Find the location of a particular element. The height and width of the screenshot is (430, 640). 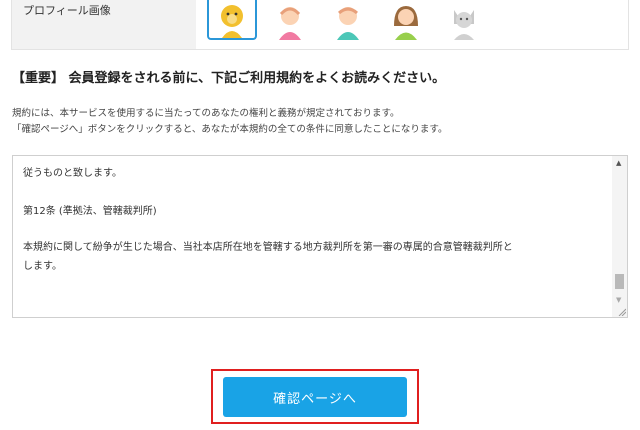

boy-avatar-icon is located at coordinates (348, 23).